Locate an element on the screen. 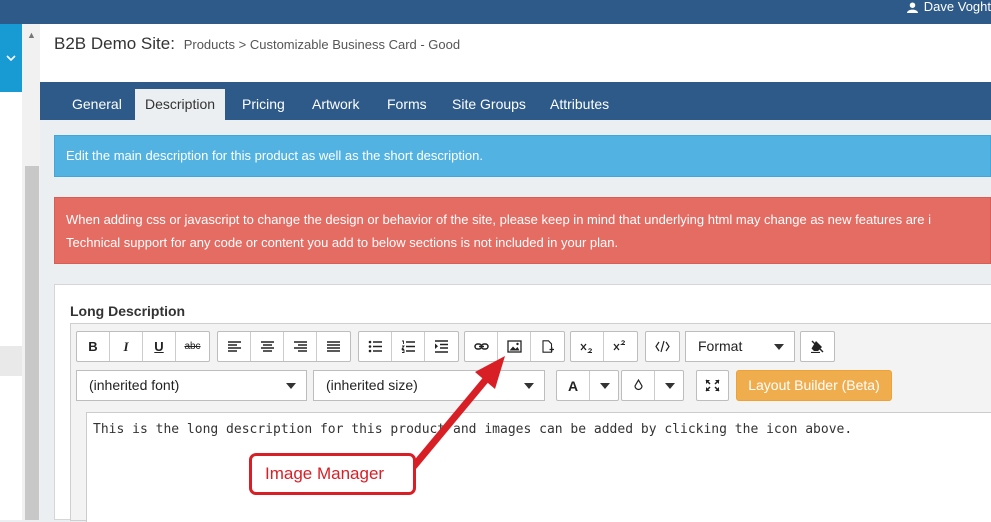  superscript-button is located at coordinates (620, 346).